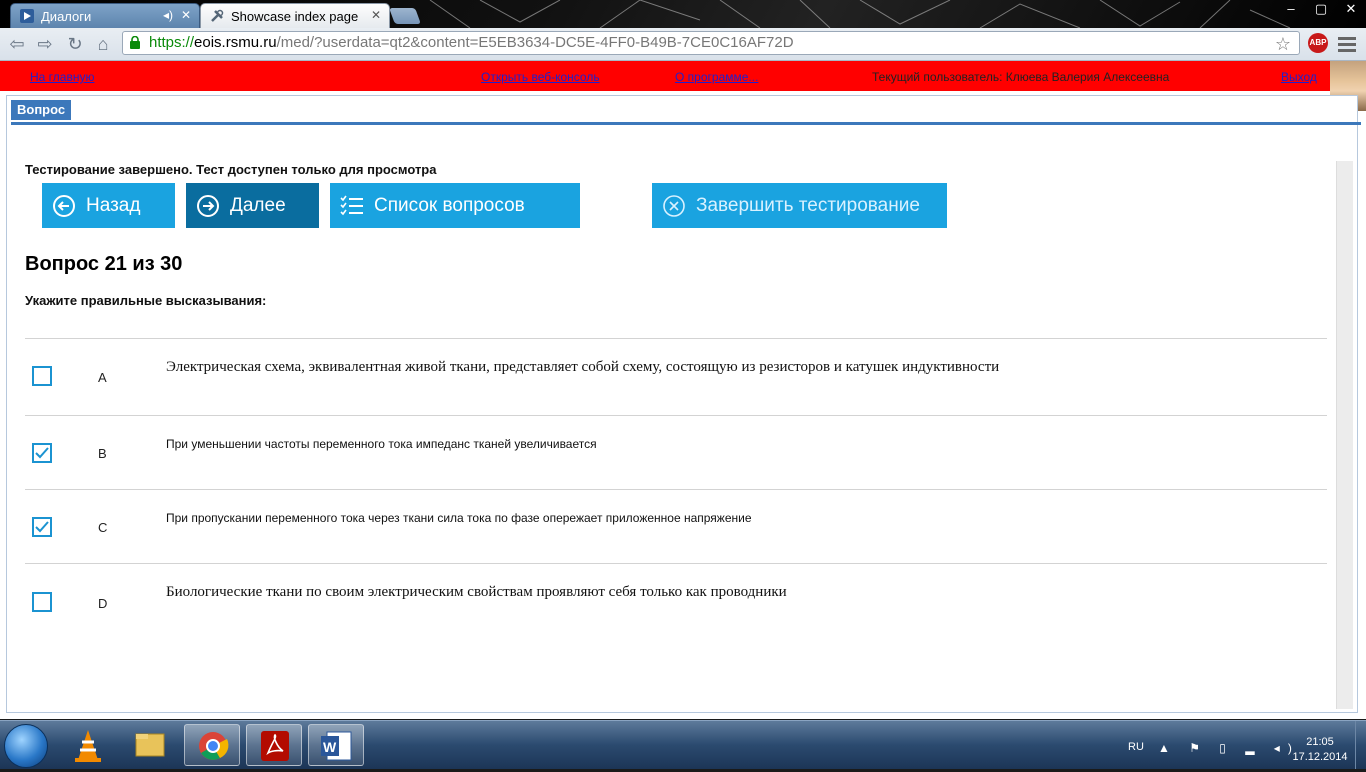 The height and width of the screenshot is (772, 1366). Describe the element at coordinates (167, 15) in the screenshot. I see `speaker-icon: ◂)` at that location.